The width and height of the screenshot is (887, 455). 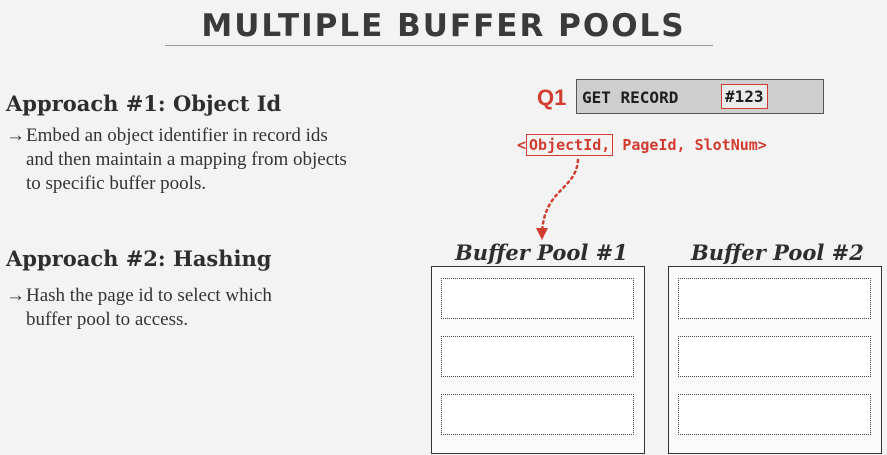 I want to click on query-record-id: #123, so click(x=744, y=96).